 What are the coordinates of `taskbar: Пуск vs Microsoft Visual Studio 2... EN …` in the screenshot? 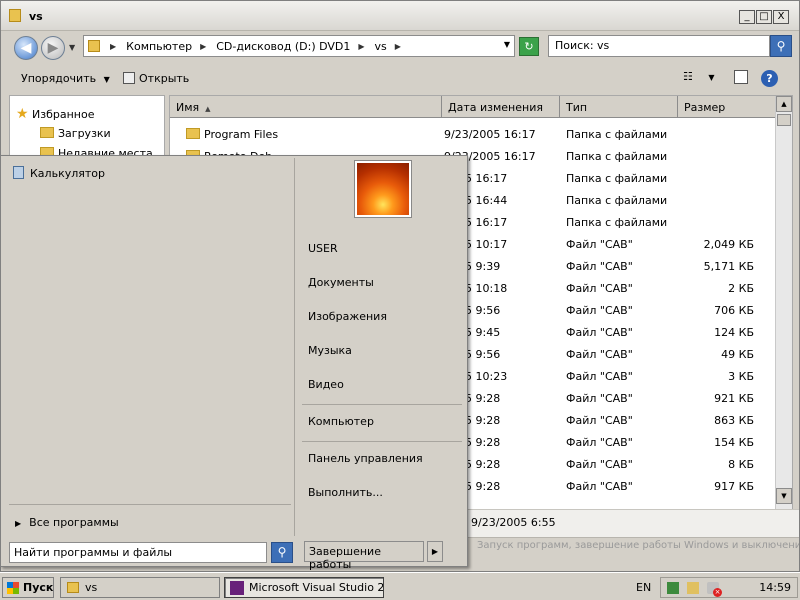 It's located at (400, 586).